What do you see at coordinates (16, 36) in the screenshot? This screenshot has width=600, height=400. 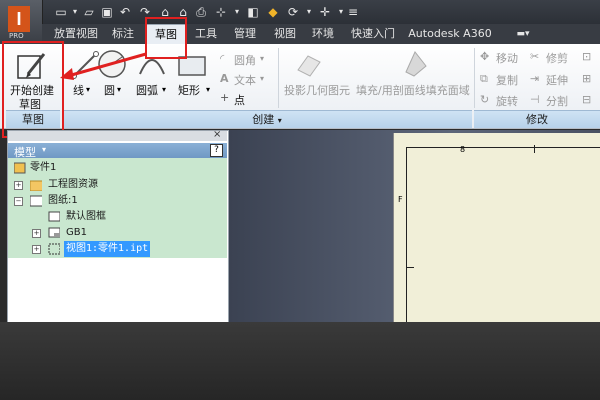 I see `edition-label: PRO` at bounding box center [16, 36].